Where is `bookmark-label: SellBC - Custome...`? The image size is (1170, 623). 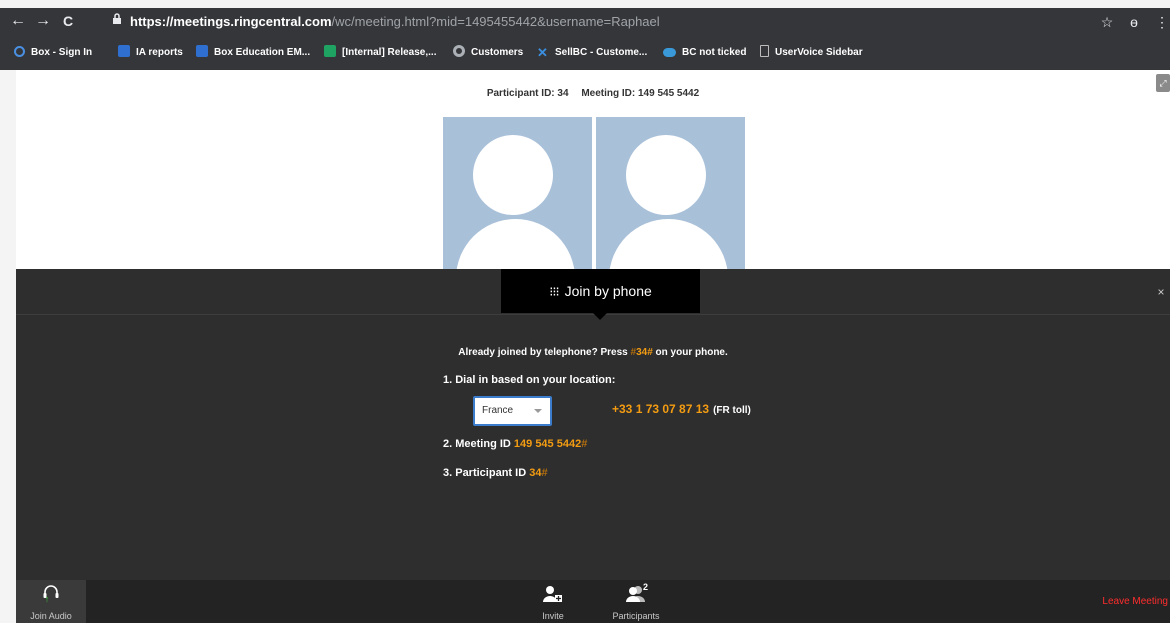
bookmark-label: SellBC - Custome... is located at coordinates (601, 52).